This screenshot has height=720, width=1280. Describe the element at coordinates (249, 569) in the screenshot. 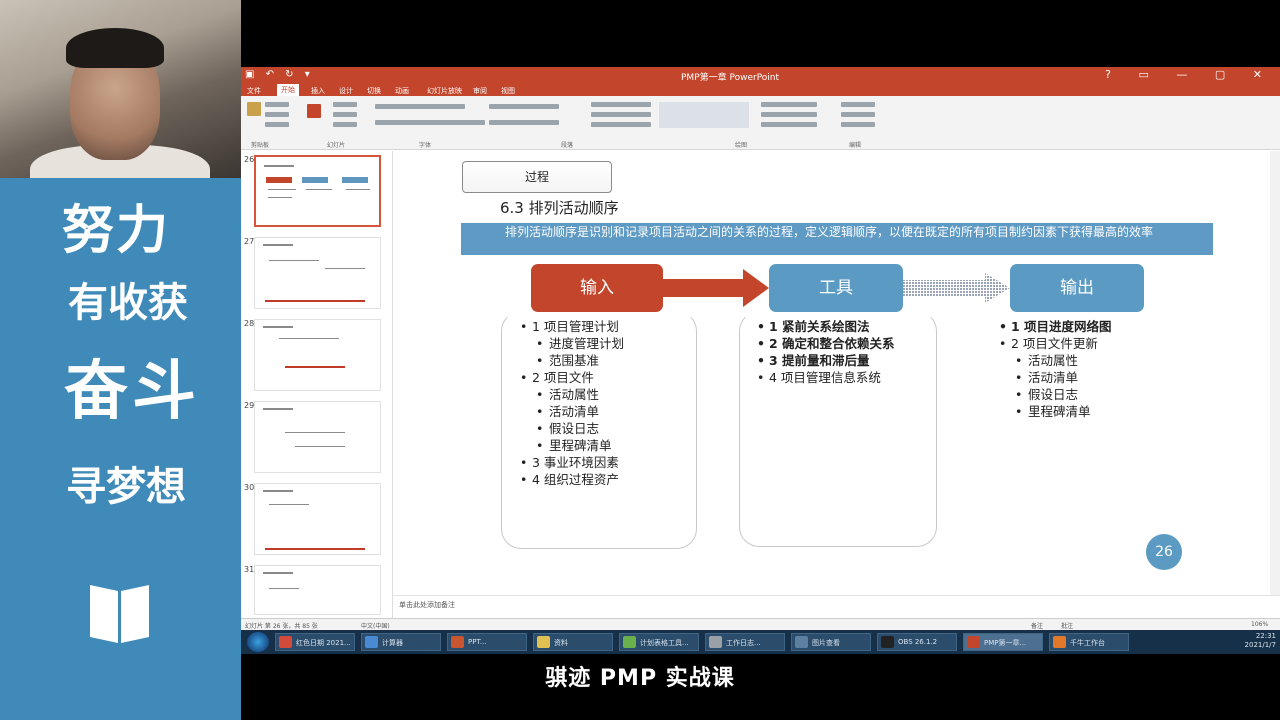

I see `thumb-number: 31` at that location.